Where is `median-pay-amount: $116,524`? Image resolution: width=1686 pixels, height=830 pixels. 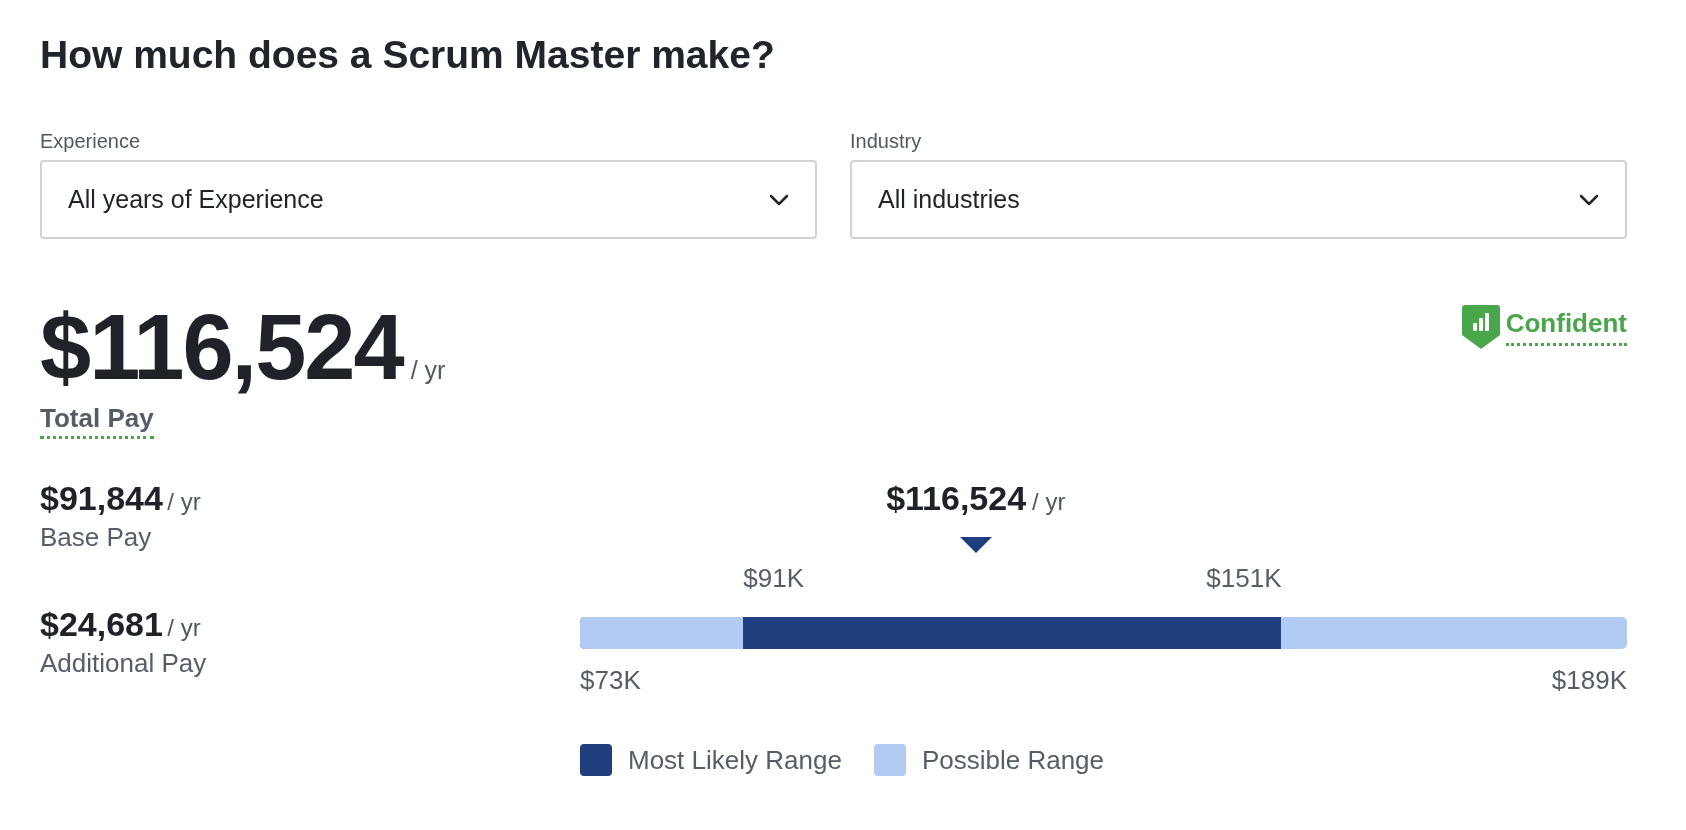 median-pay-amount: $116,524 is located at coordinates (956, 498).